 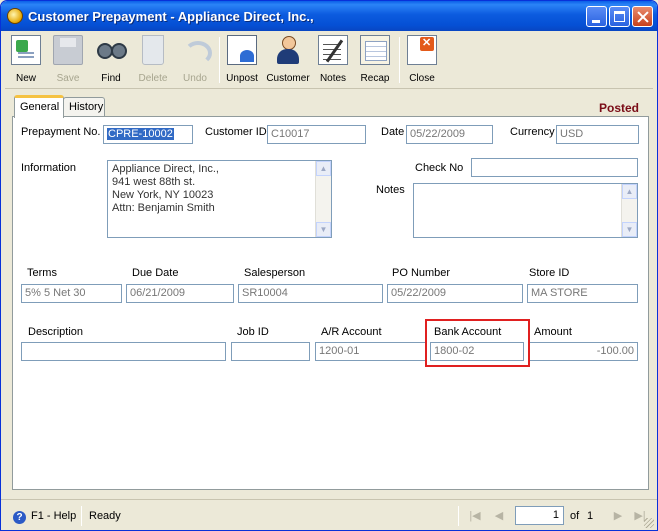 I want to click on close-button: Close, so click(x=422, y=61).